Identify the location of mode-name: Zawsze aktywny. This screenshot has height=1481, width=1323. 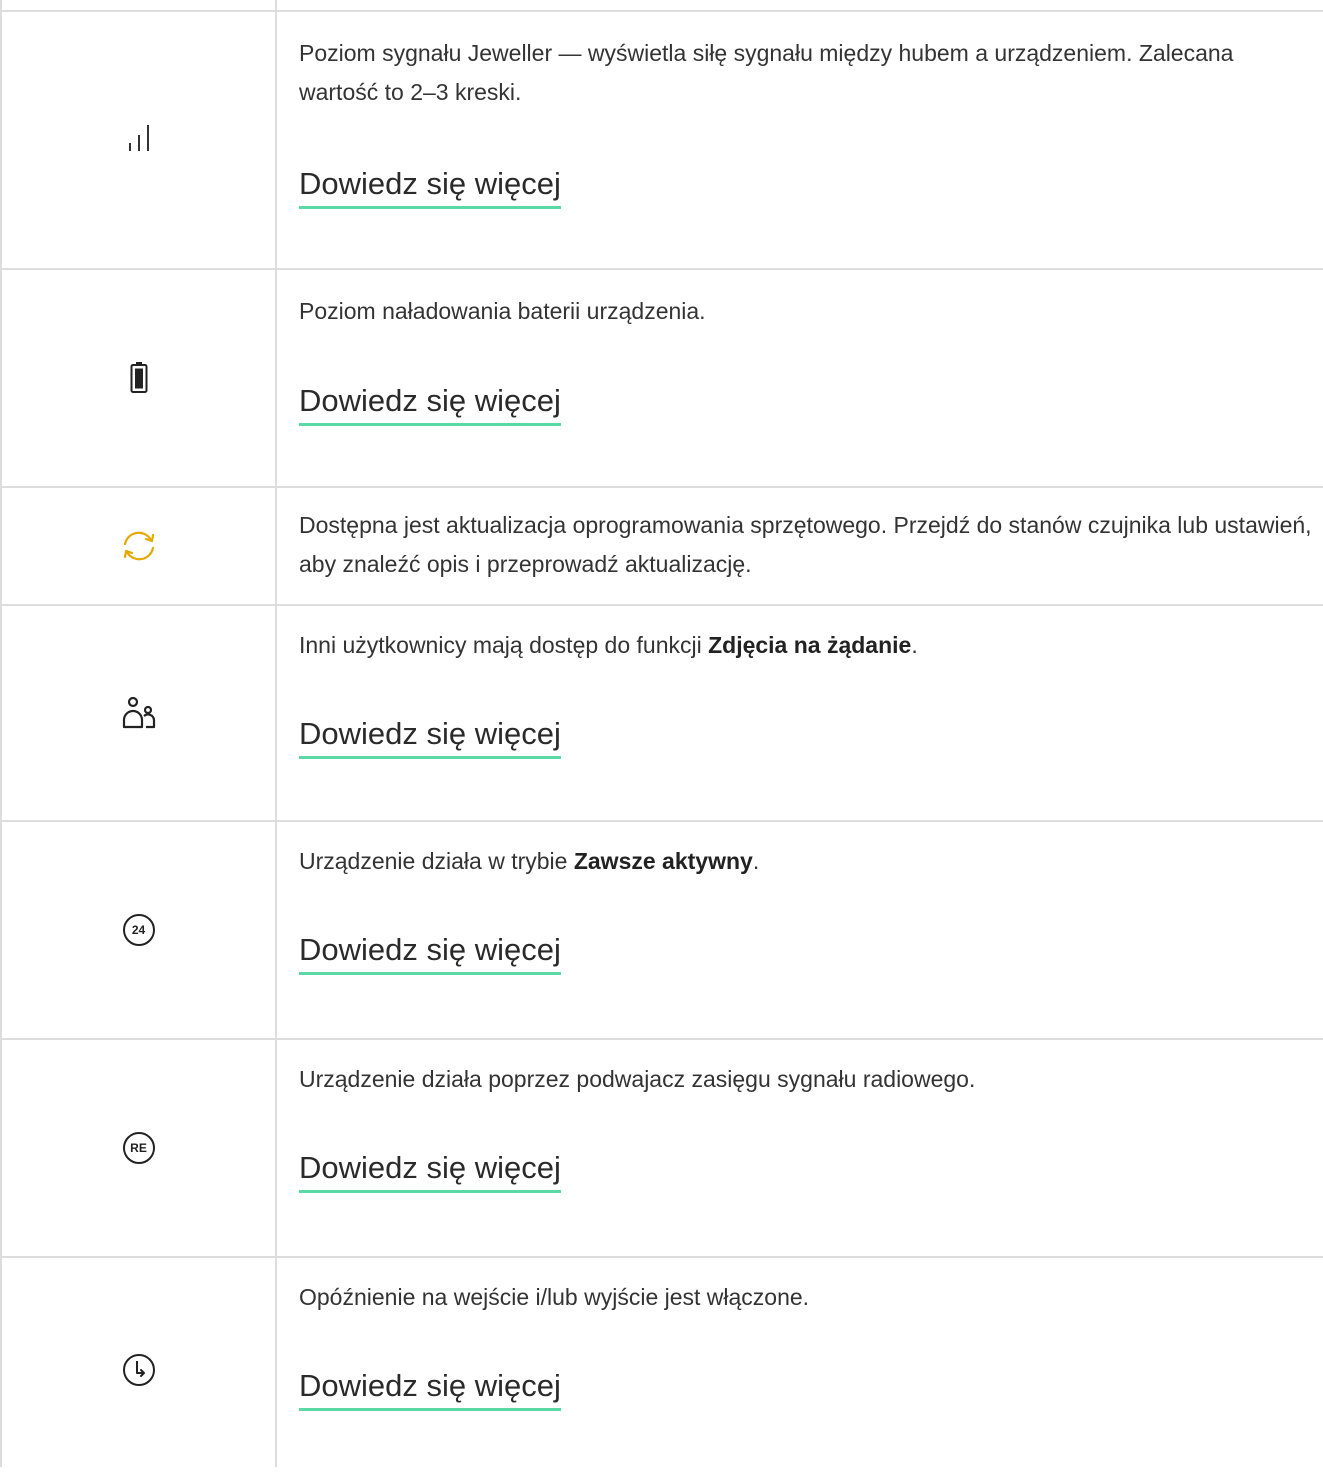
(663, 861).